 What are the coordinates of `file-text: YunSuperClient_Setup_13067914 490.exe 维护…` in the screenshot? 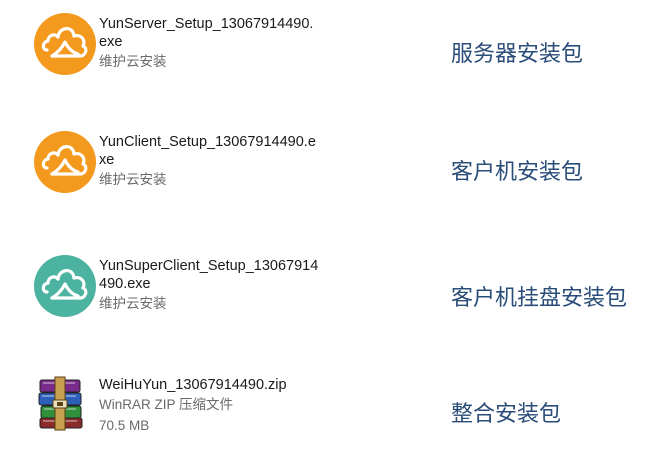 It's located at (208, 285).